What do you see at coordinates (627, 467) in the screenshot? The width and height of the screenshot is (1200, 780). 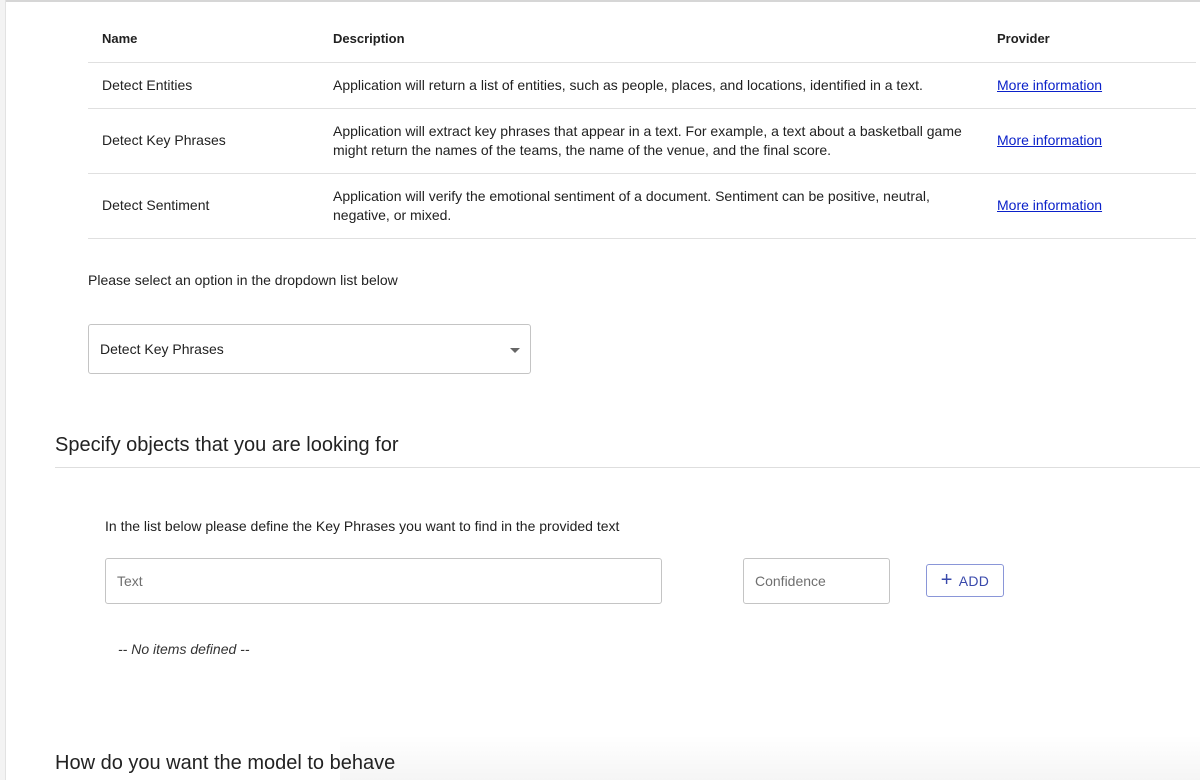 I see `section-divider` at bounding box center [627, 467].